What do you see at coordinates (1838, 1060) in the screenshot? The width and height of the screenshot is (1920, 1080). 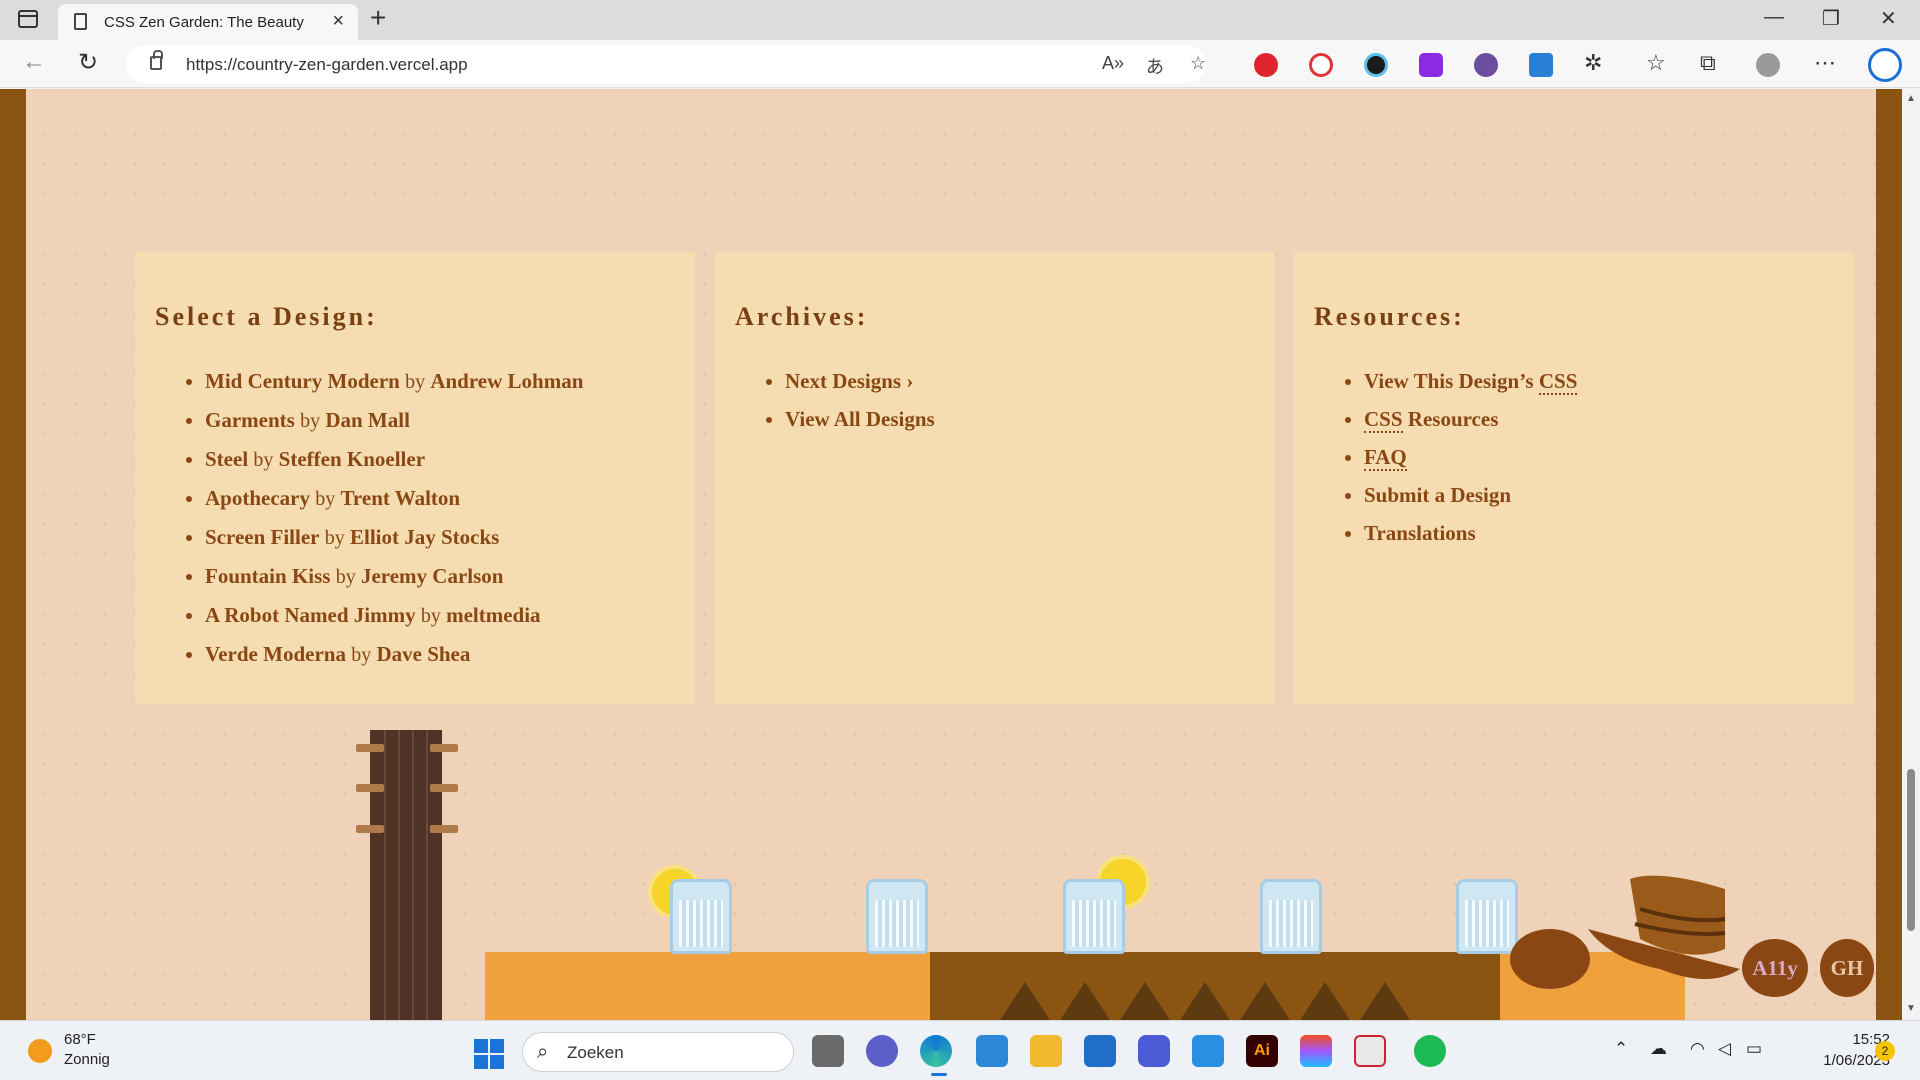 I see `clock-date: 1/06/2023` at bounding box center [1838, 1060].